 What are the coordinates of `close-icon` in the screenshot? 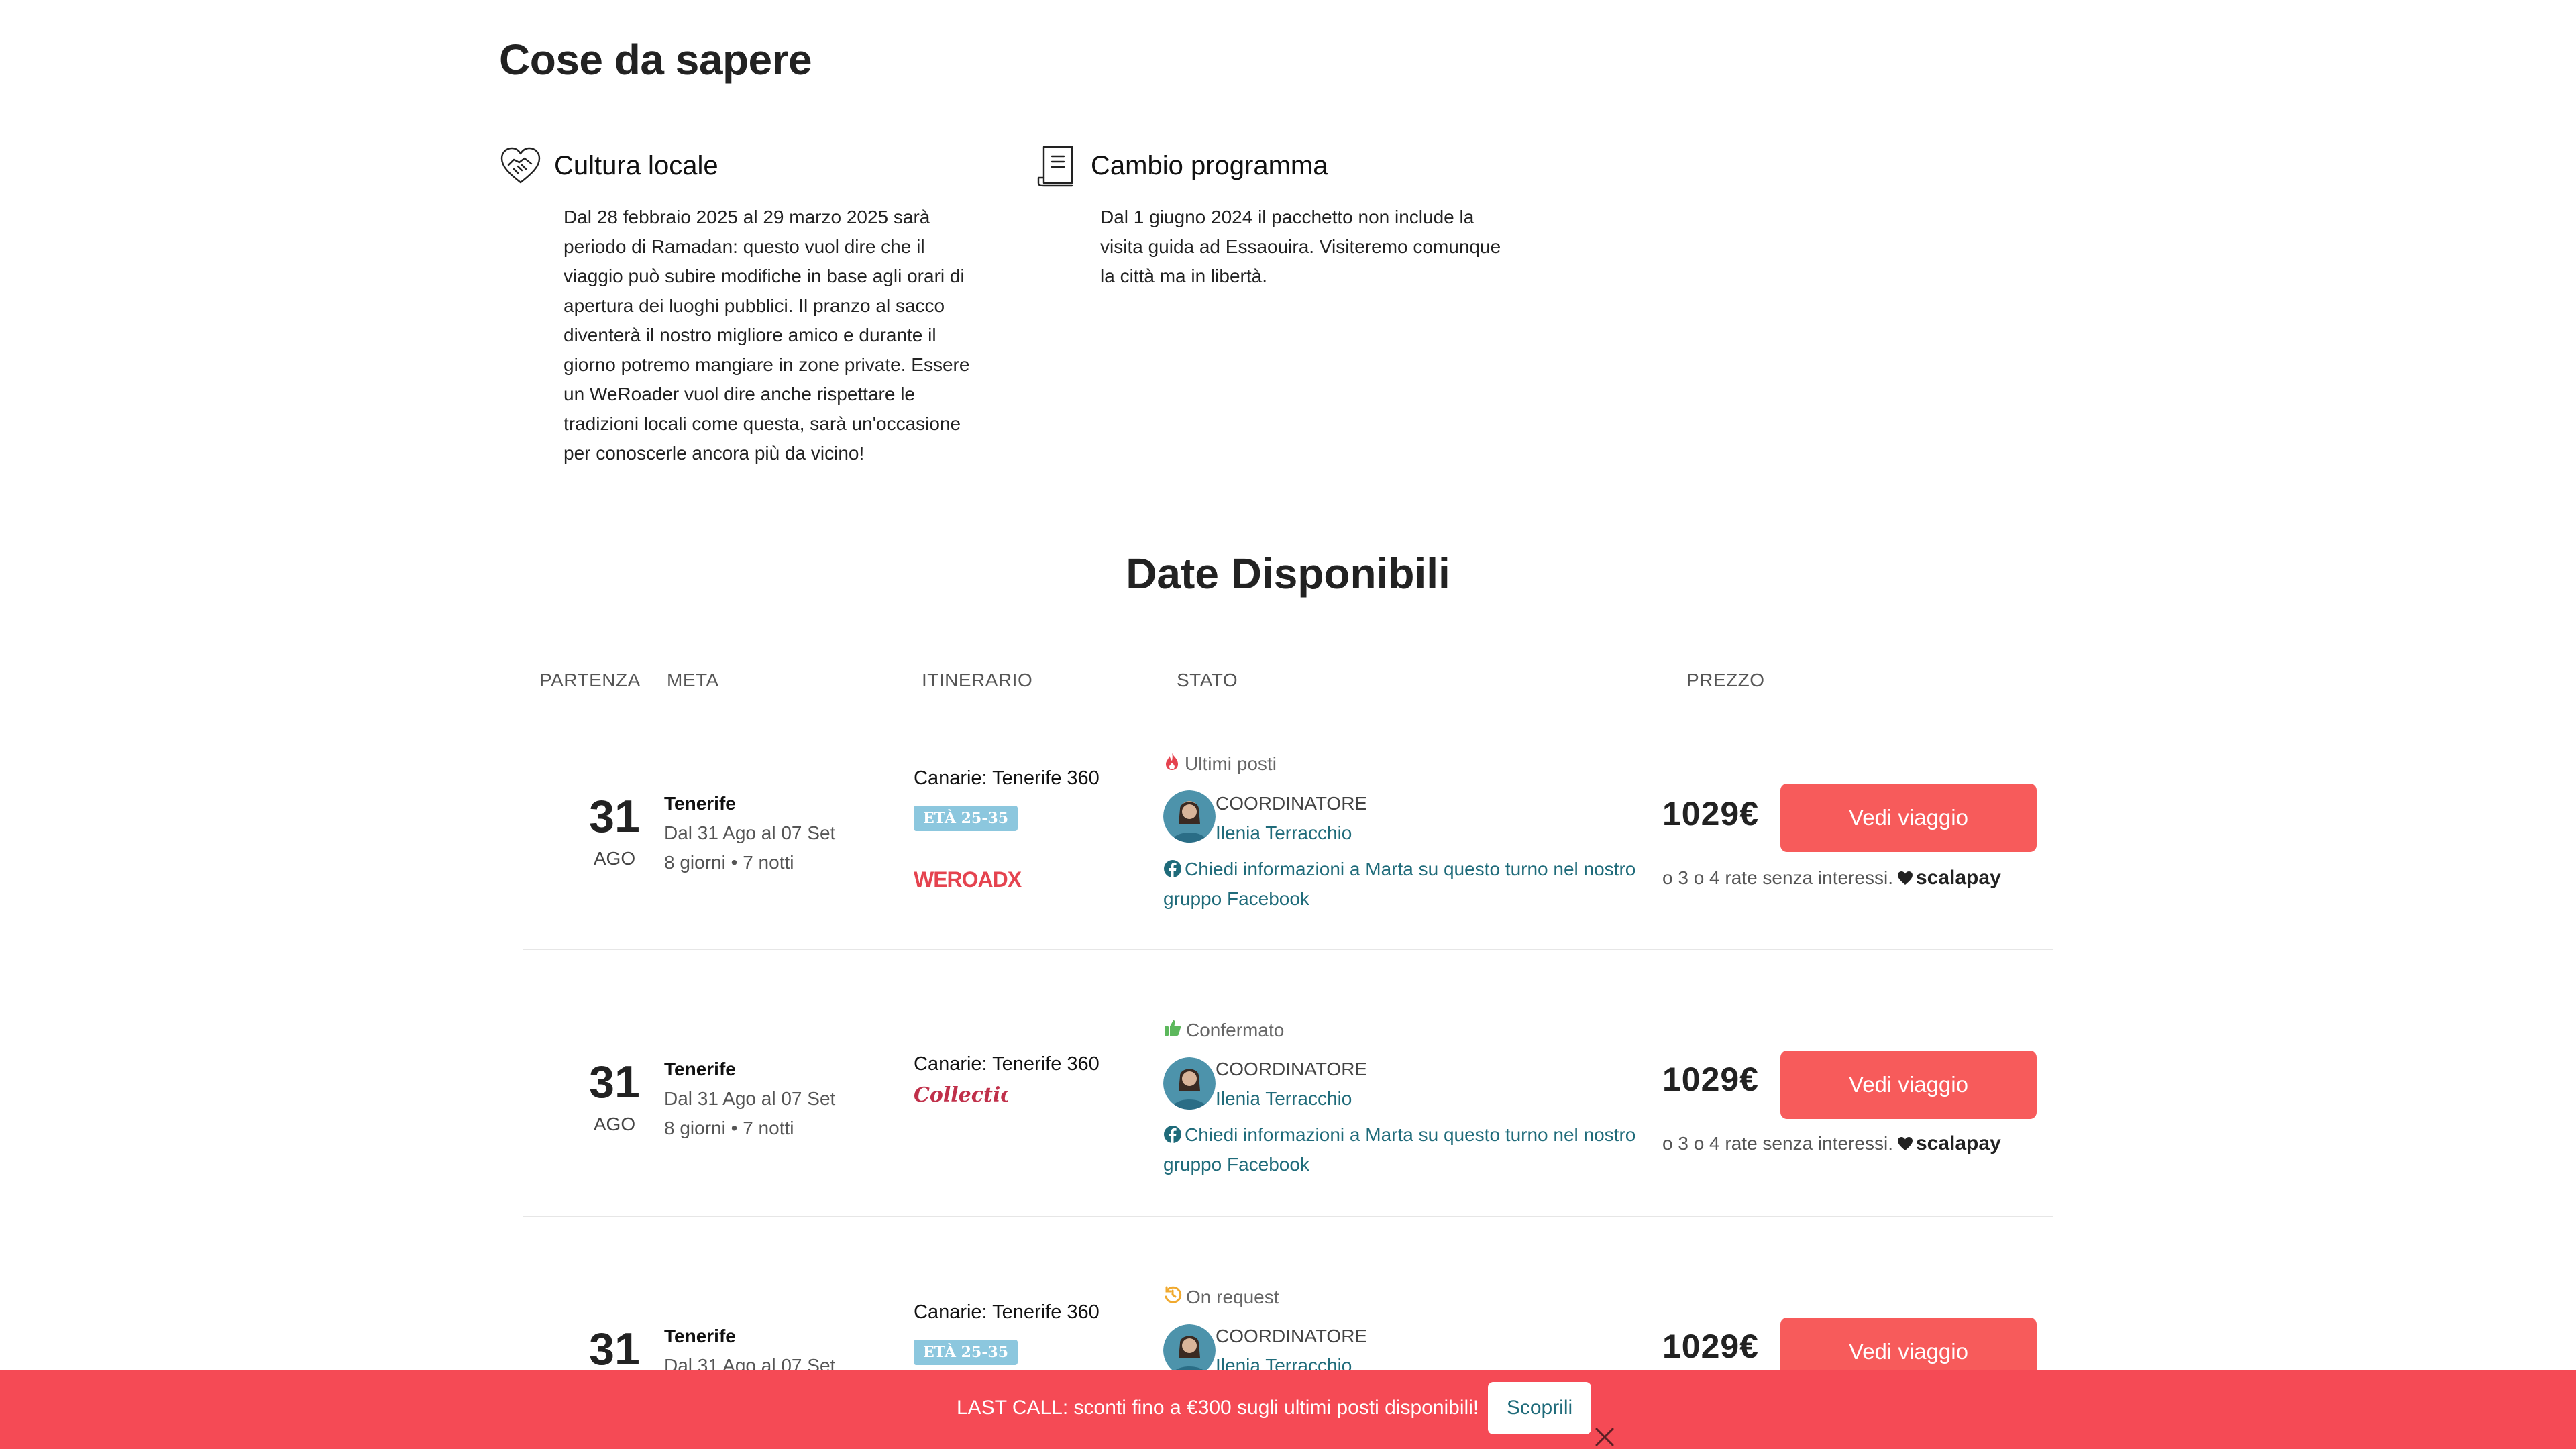 It's located at (1604, 1436).